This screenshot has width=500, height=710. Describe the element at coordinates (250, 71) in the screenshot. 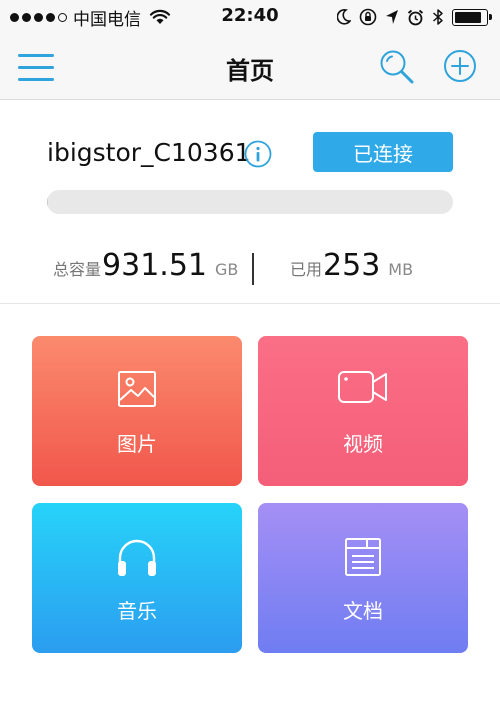

I see `page-title: 首页` at that location.